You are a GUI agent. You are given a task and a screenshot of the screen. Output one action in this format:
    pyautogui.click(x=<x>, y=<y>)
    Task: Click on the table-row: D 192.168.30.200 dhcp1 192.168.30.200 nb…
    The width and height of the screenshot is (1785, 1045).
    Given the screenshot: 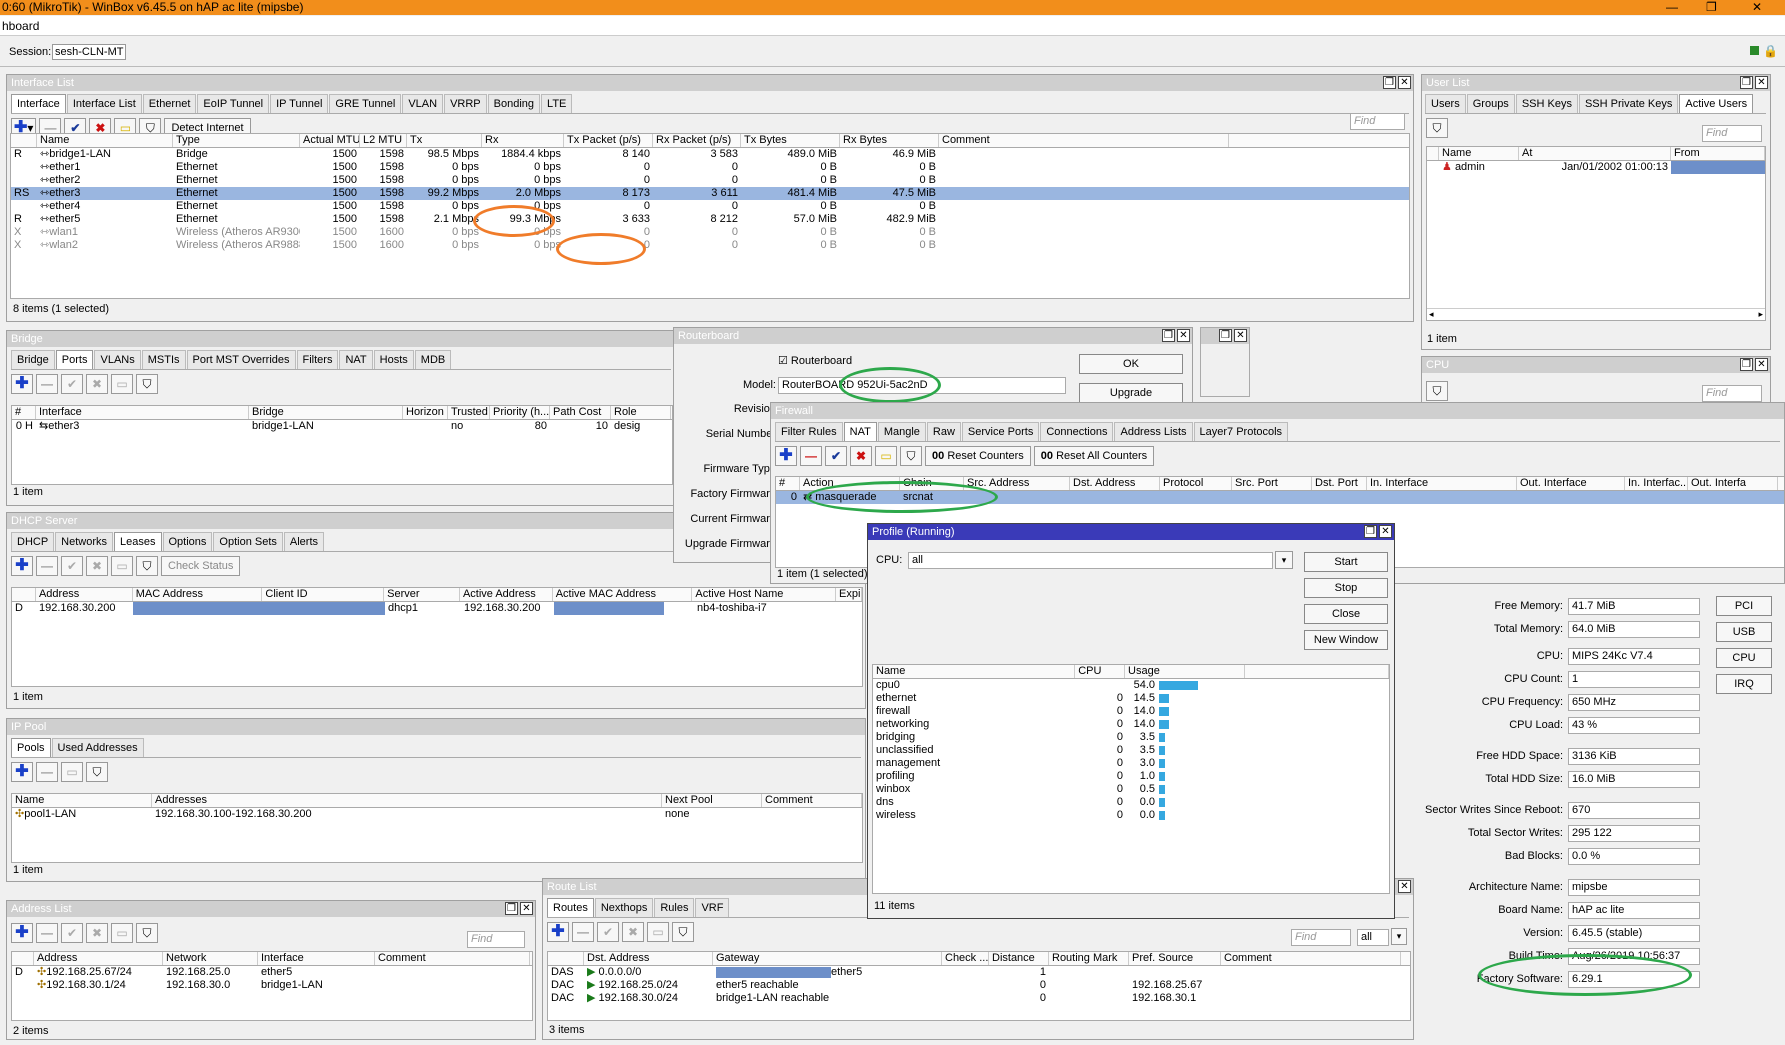 What is the action you would take?
    pyautogui.click(x=437, y=608)
    